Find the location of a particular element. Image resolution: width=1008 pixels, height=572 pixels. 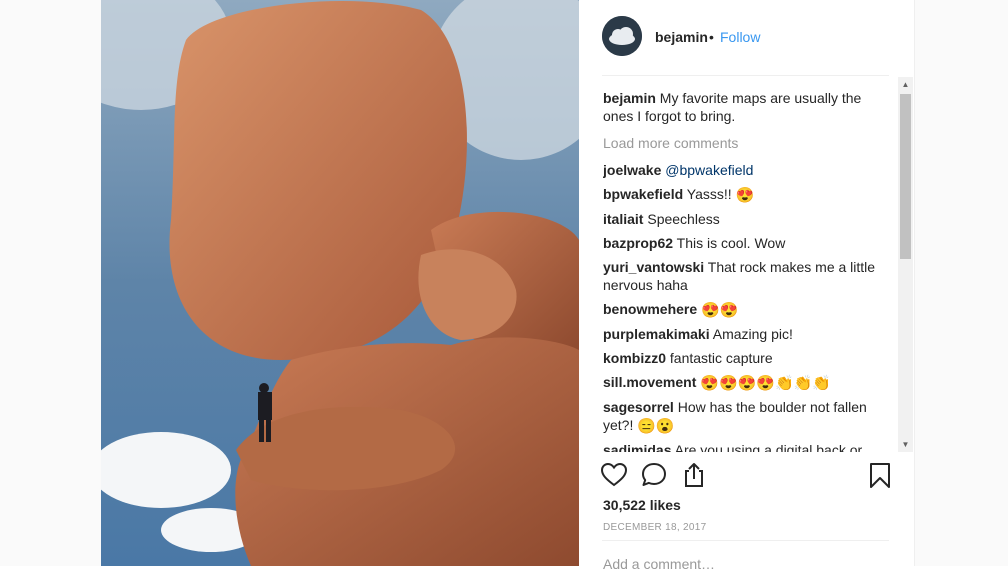

comment-emoji: 😑😮 is located at coordinates (656, 426).